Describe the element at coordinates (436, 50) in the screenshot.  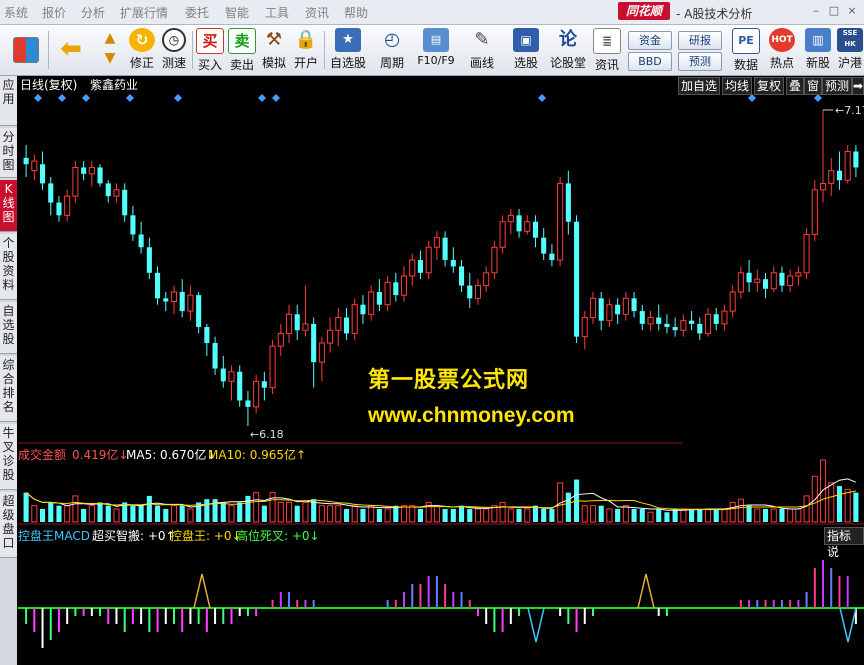
I see `toolbar-f10-button: ▤ F10/F9` at that location.